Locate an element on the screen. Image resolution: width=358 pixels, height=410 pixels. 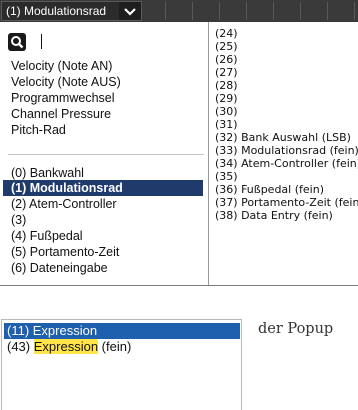
midi-controller-toolbar: (1) Modulationsrad is located at coordinates (179, 11).